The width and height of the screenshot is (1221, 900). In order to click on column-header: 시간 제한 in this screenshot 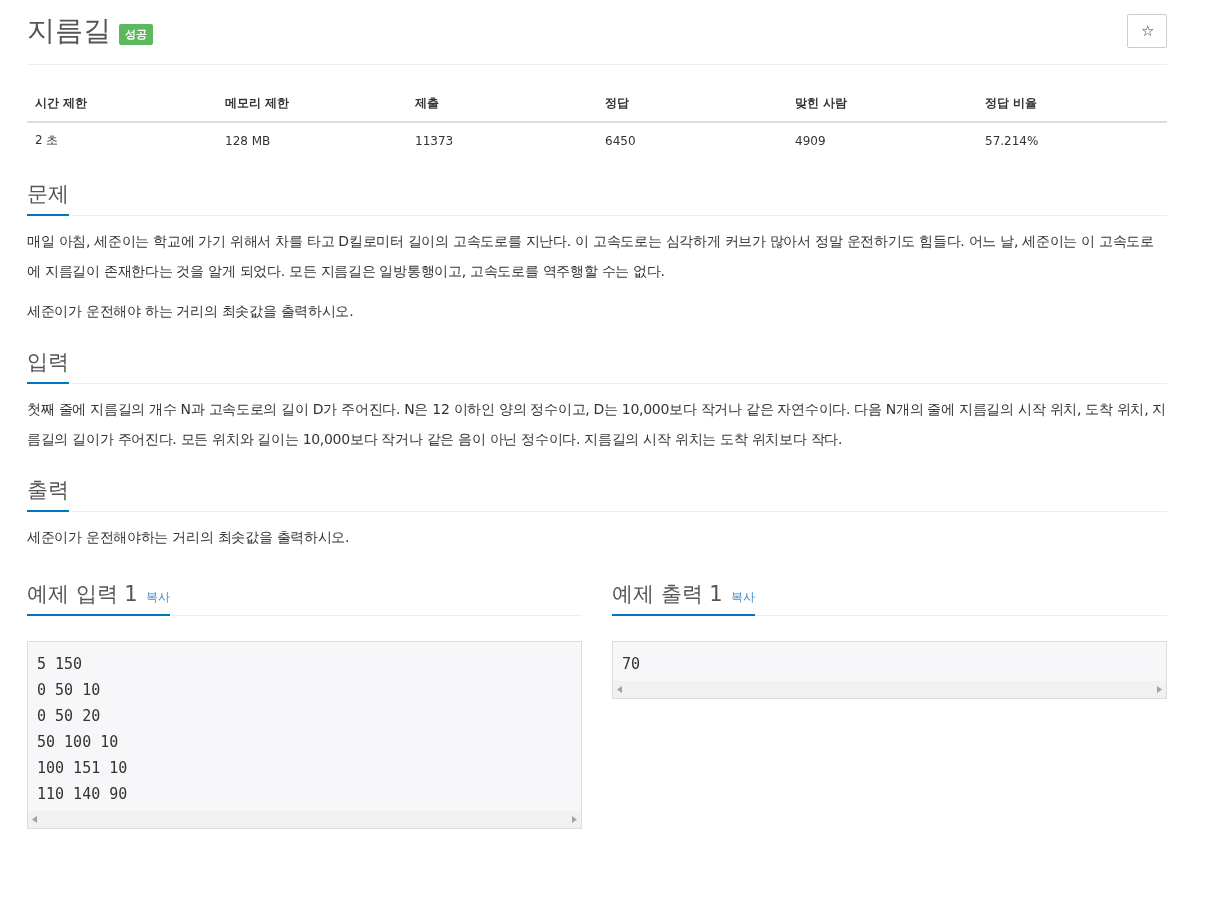, I will do `click(122, 104)`.